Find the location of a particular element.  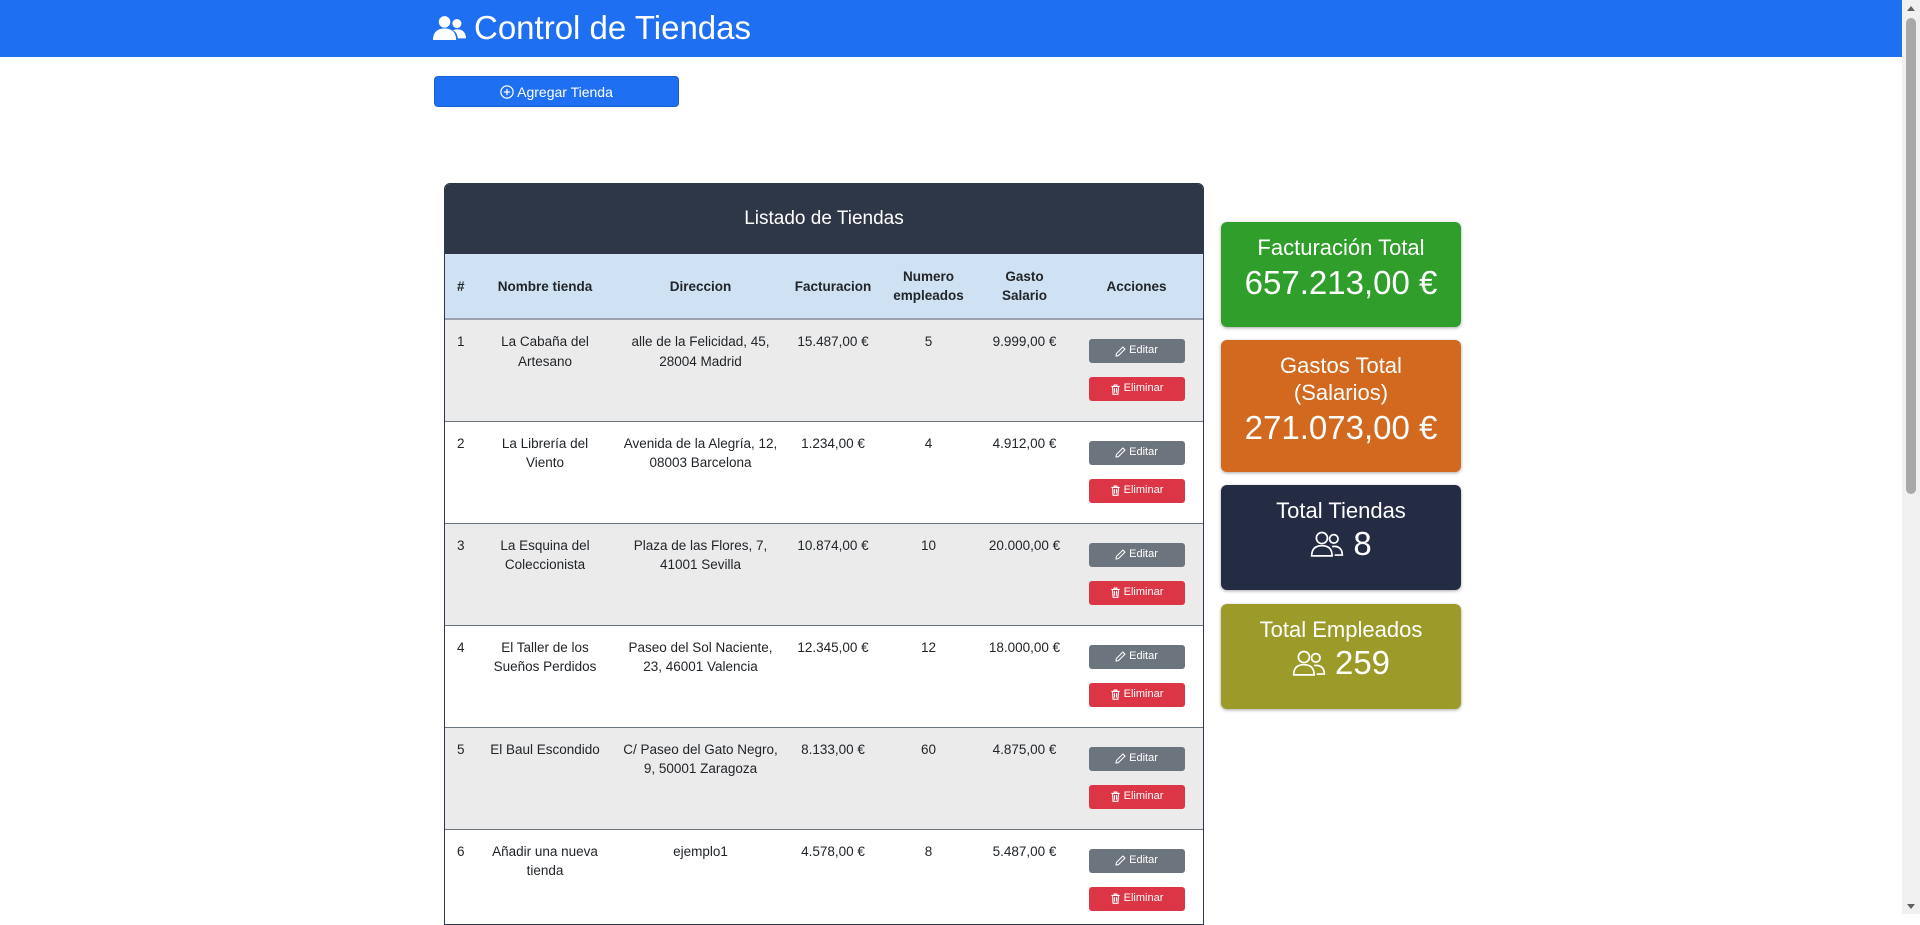

cell-index: 5 is located at coordinates (461, 749).